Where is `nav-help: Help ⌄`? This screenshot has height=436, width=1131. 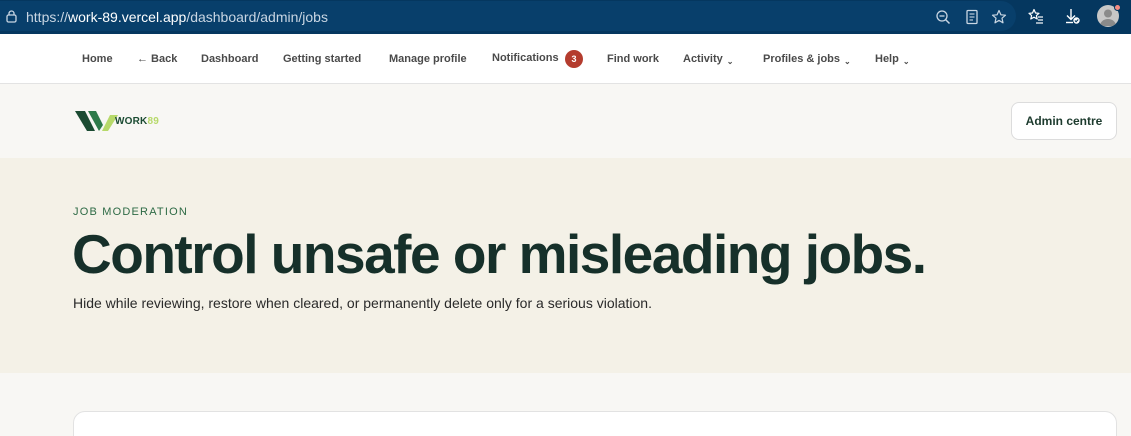 nav-help: Help ⌄ is located at coordinates (892, 59).